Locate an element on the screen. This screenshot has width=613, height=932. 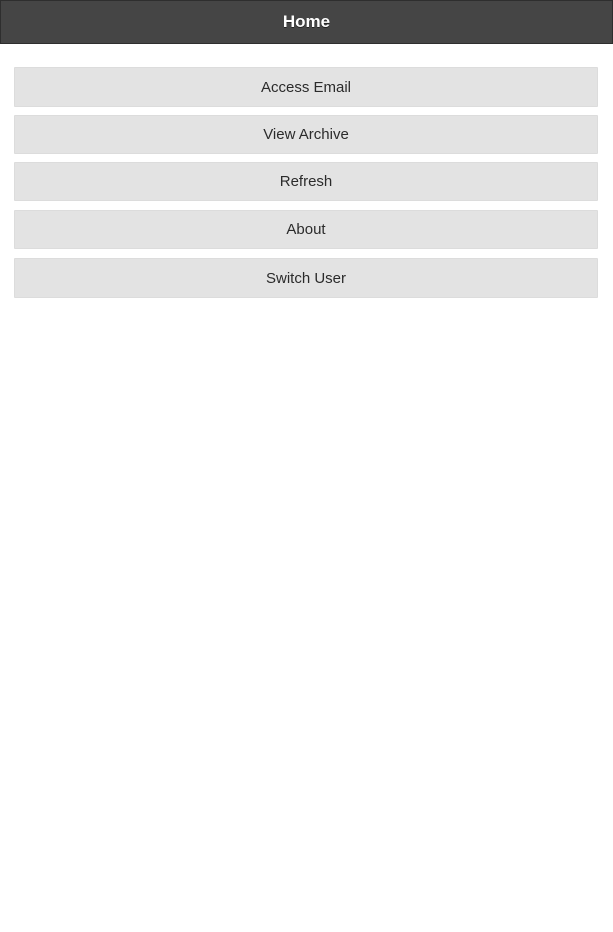
header-bar: Home is located at coordinates (306, 22).